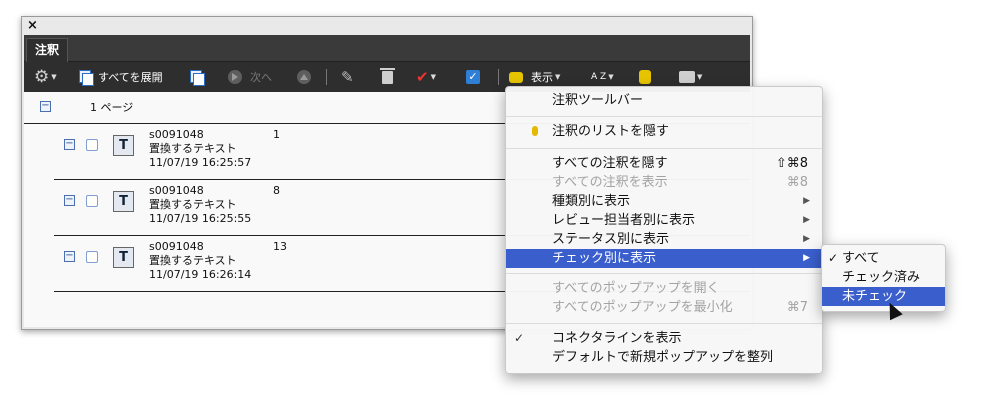 The image size is (1003, 417). I want to click on submenu-item-checked: チェック済み, so click(883, 277).